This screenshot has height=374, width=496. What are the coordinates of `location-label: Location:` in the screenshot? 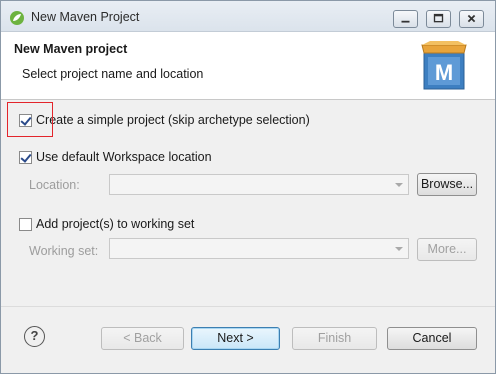 It's located at (54, 185).